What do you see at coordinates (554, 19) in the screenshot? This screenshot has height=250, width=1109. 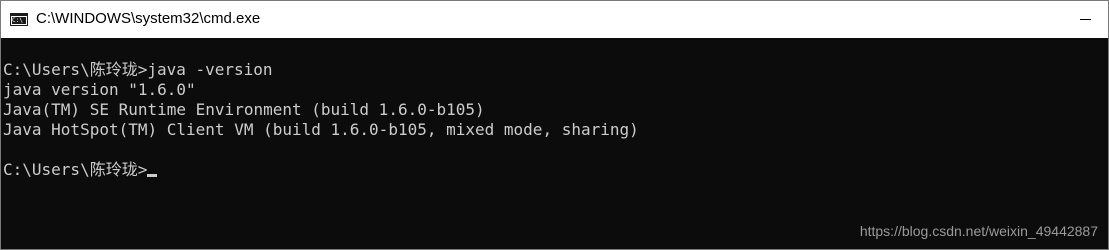 I see `title-bar: C:\ C:\WINDOWS\system32\cmd.exe` at bounding box center [554, 19].